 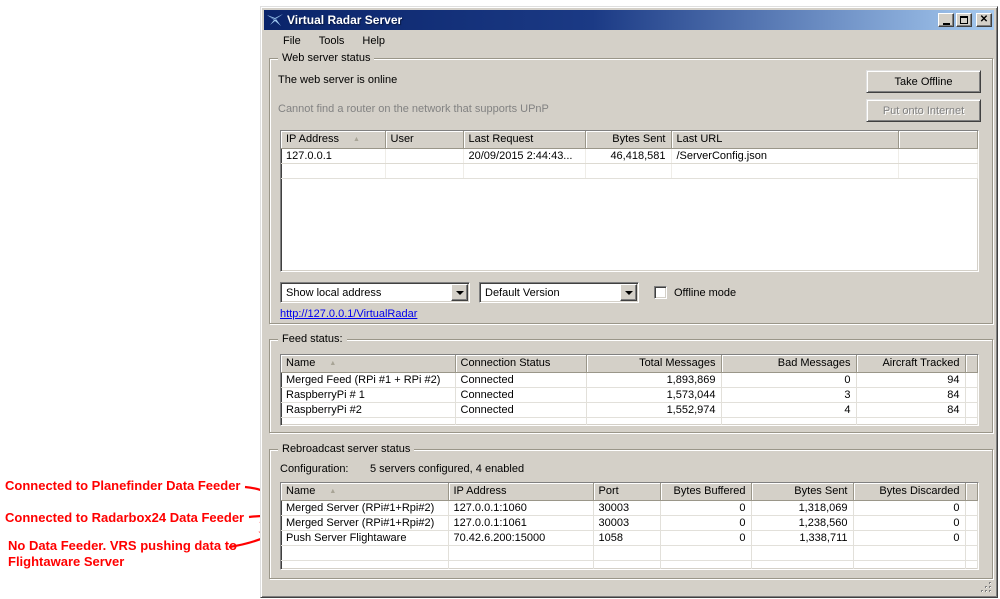 What do you see at coordinates (785, 140) in the screenshot?
I see `column-header: Last URL` at bounding box center [785, 140].